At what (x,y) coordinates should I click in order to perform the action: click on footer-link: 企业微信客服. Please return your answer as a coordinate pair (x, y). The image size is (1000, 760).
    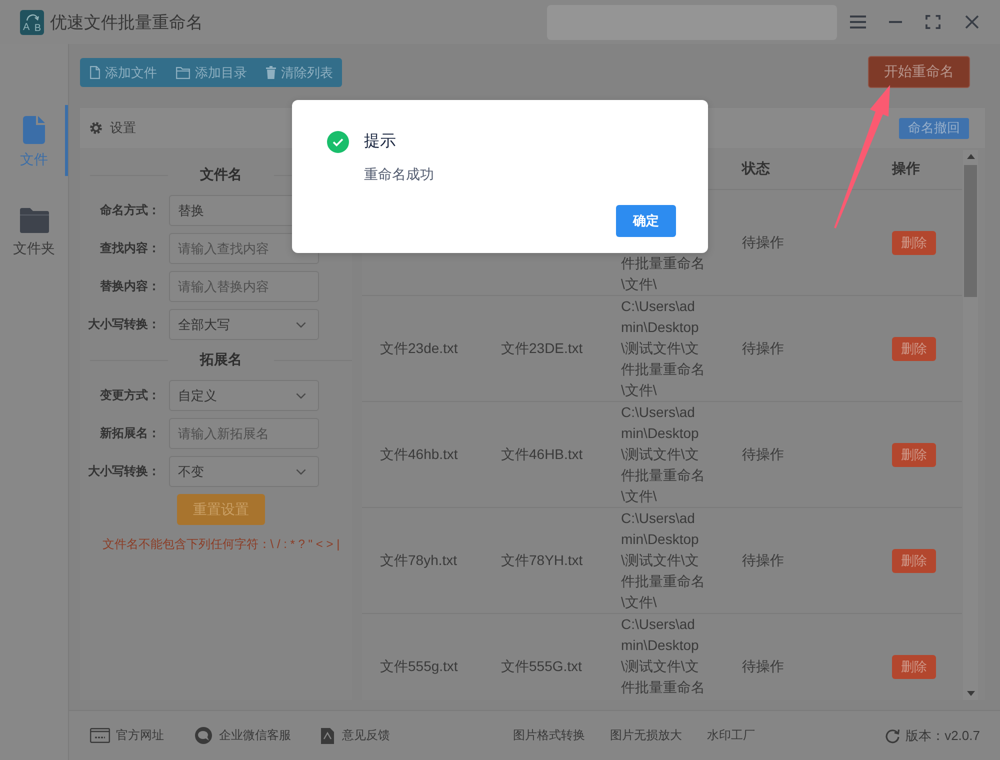
    Looking at the image, I should click on (242, 735).